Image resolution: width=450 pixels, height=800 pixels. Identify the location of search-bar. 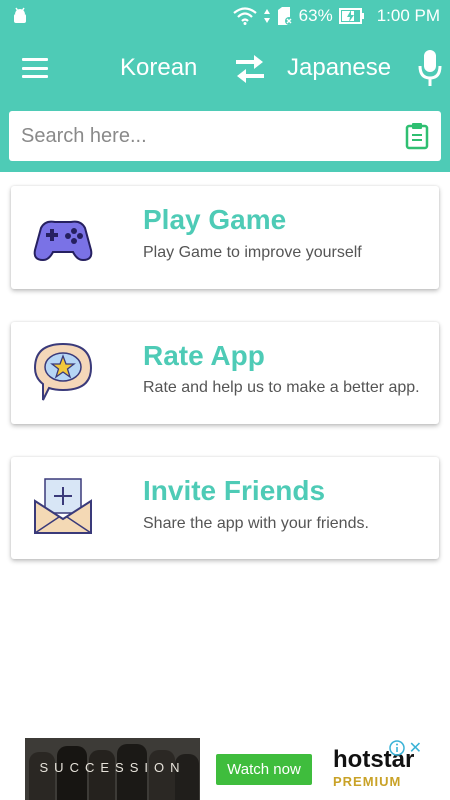
(225, 136).